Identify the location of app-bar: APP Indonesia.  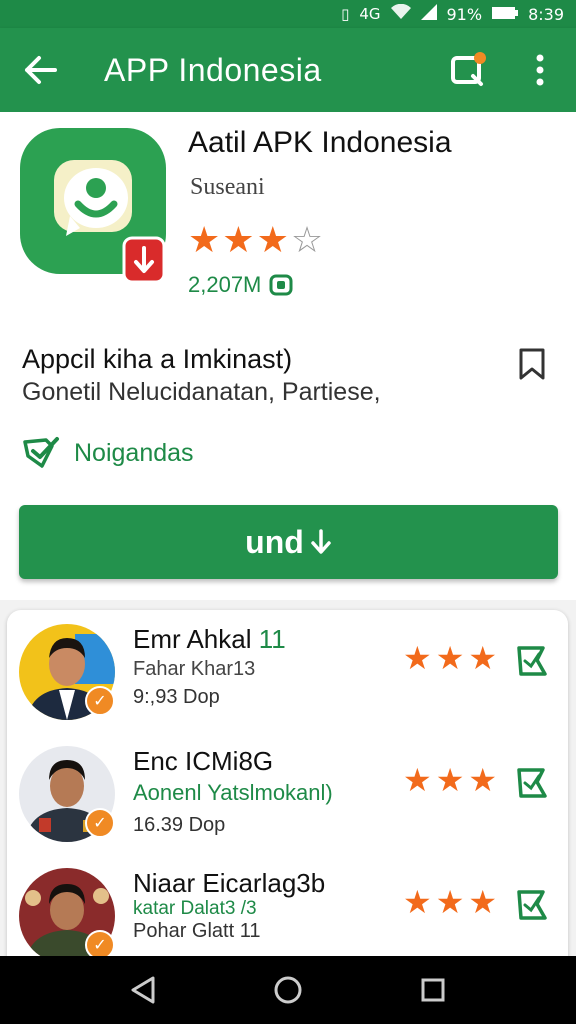
(288, 70).